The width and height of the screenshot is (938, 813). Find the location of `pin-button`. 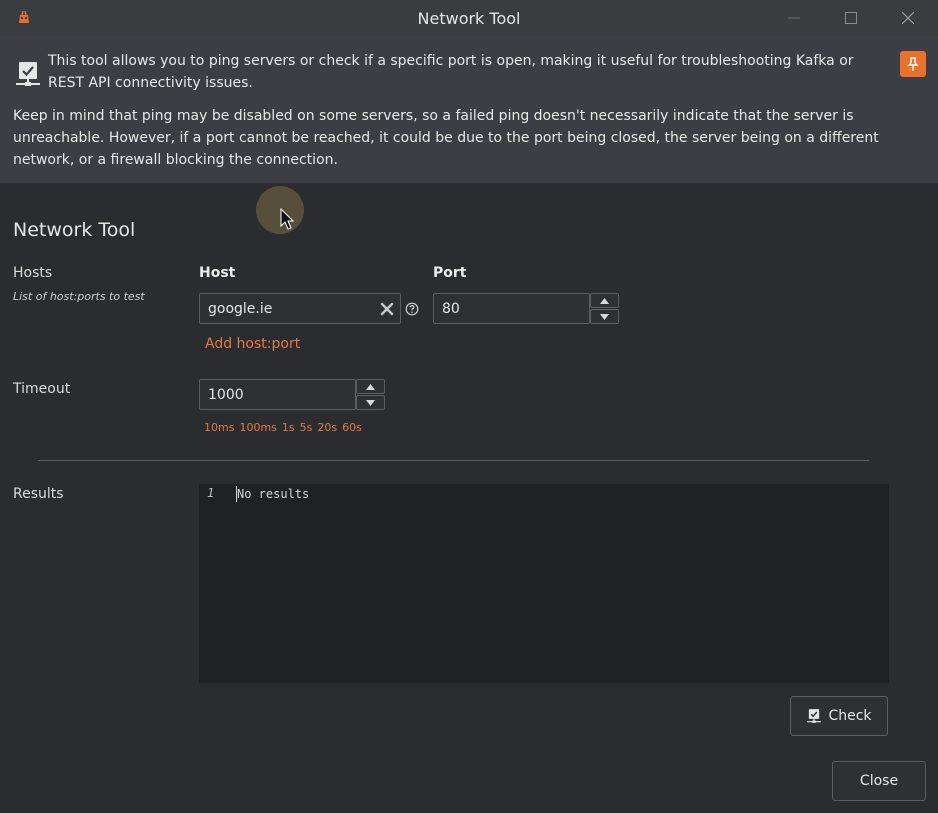

pin-button is located at coordinates (913, 64).